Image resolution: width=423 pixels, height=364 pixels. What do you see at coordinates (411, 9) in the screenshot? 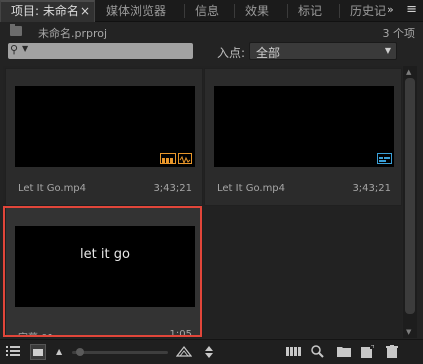
I see `panel-menu-icon: ≡` at bounding box center [411, 9].